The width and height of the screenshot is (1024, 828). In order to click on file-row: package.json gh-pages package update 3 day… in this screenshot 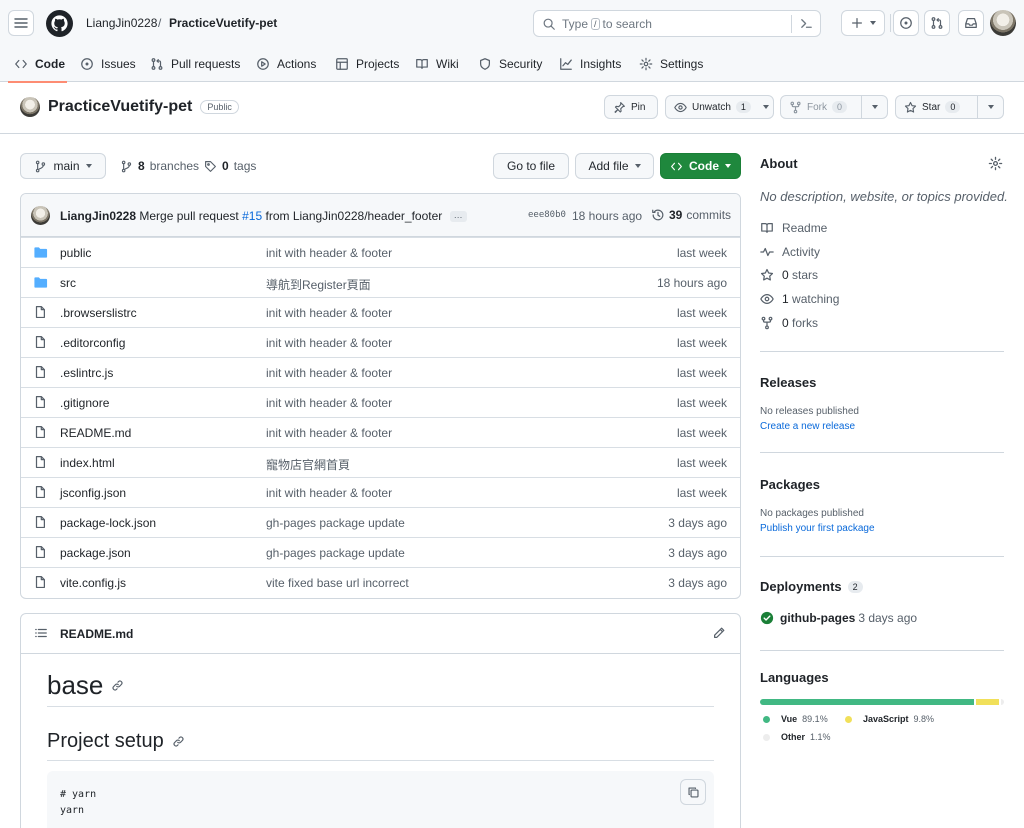, I will do `click(380, 552)`.